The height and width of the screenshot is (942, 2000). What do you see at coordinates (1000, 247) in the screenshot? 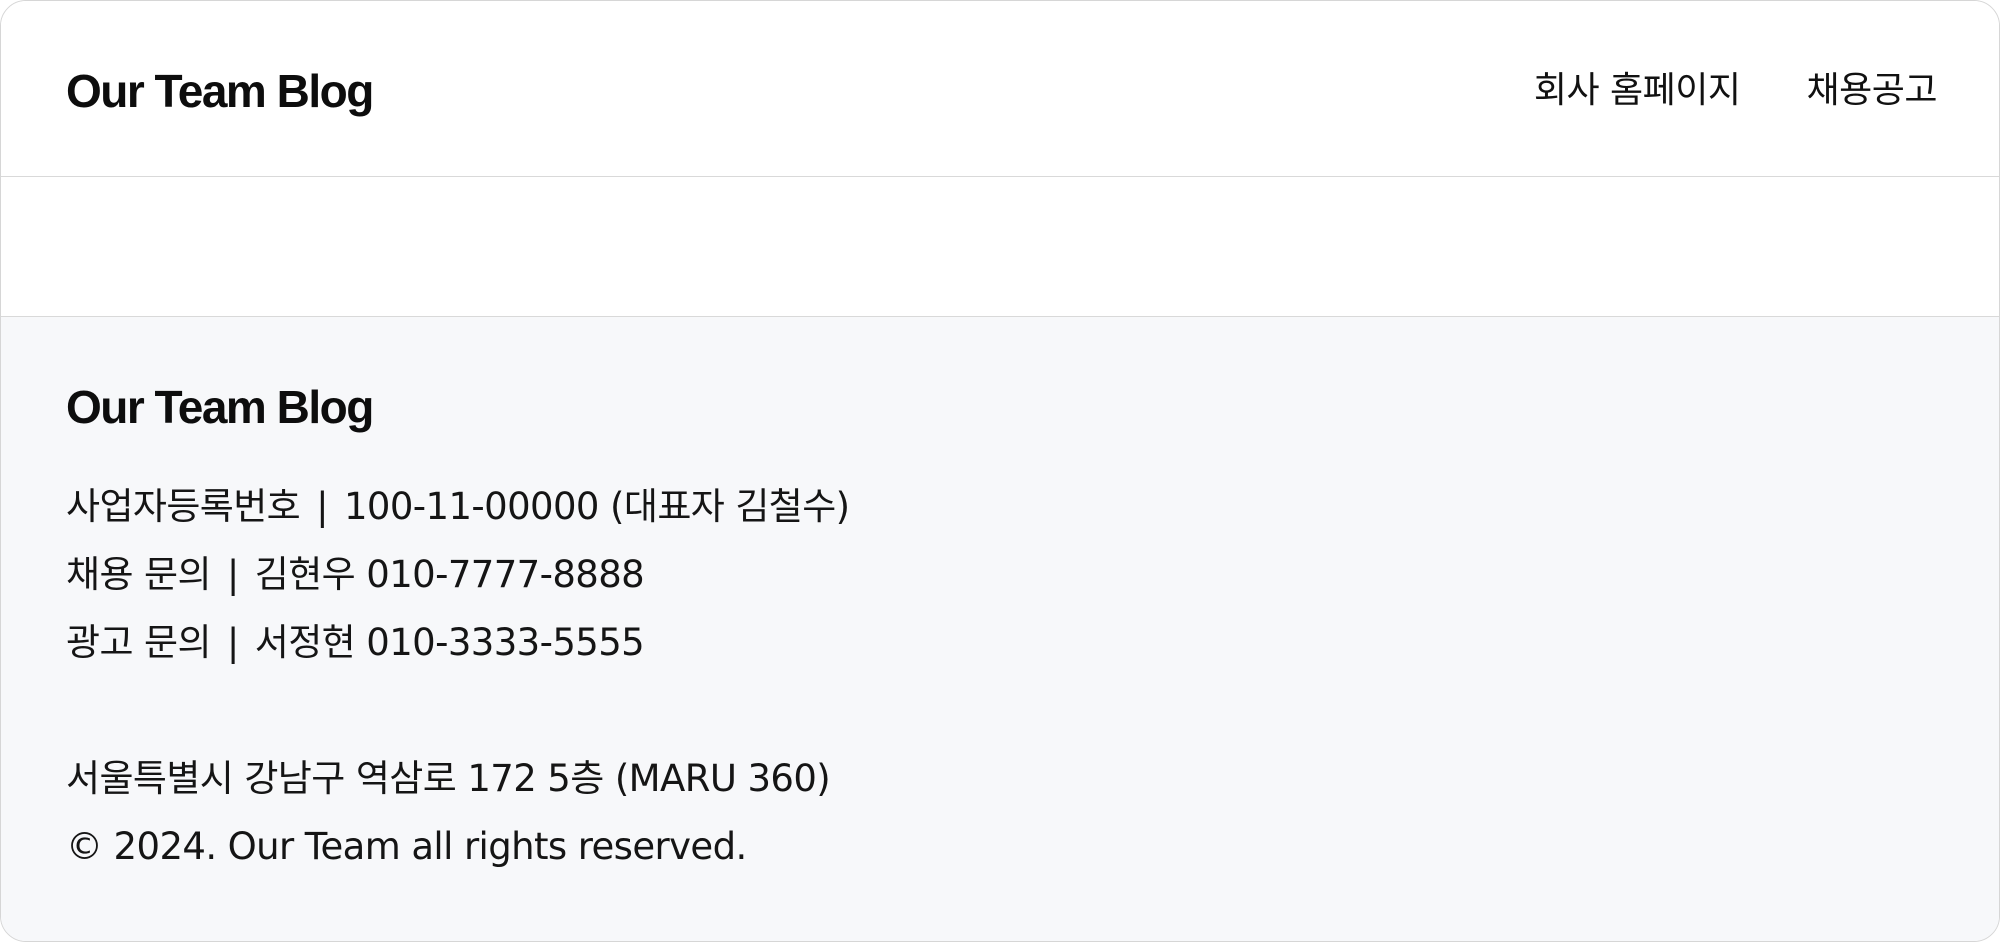
I see `content-area` at bounding box center [1000, 247].